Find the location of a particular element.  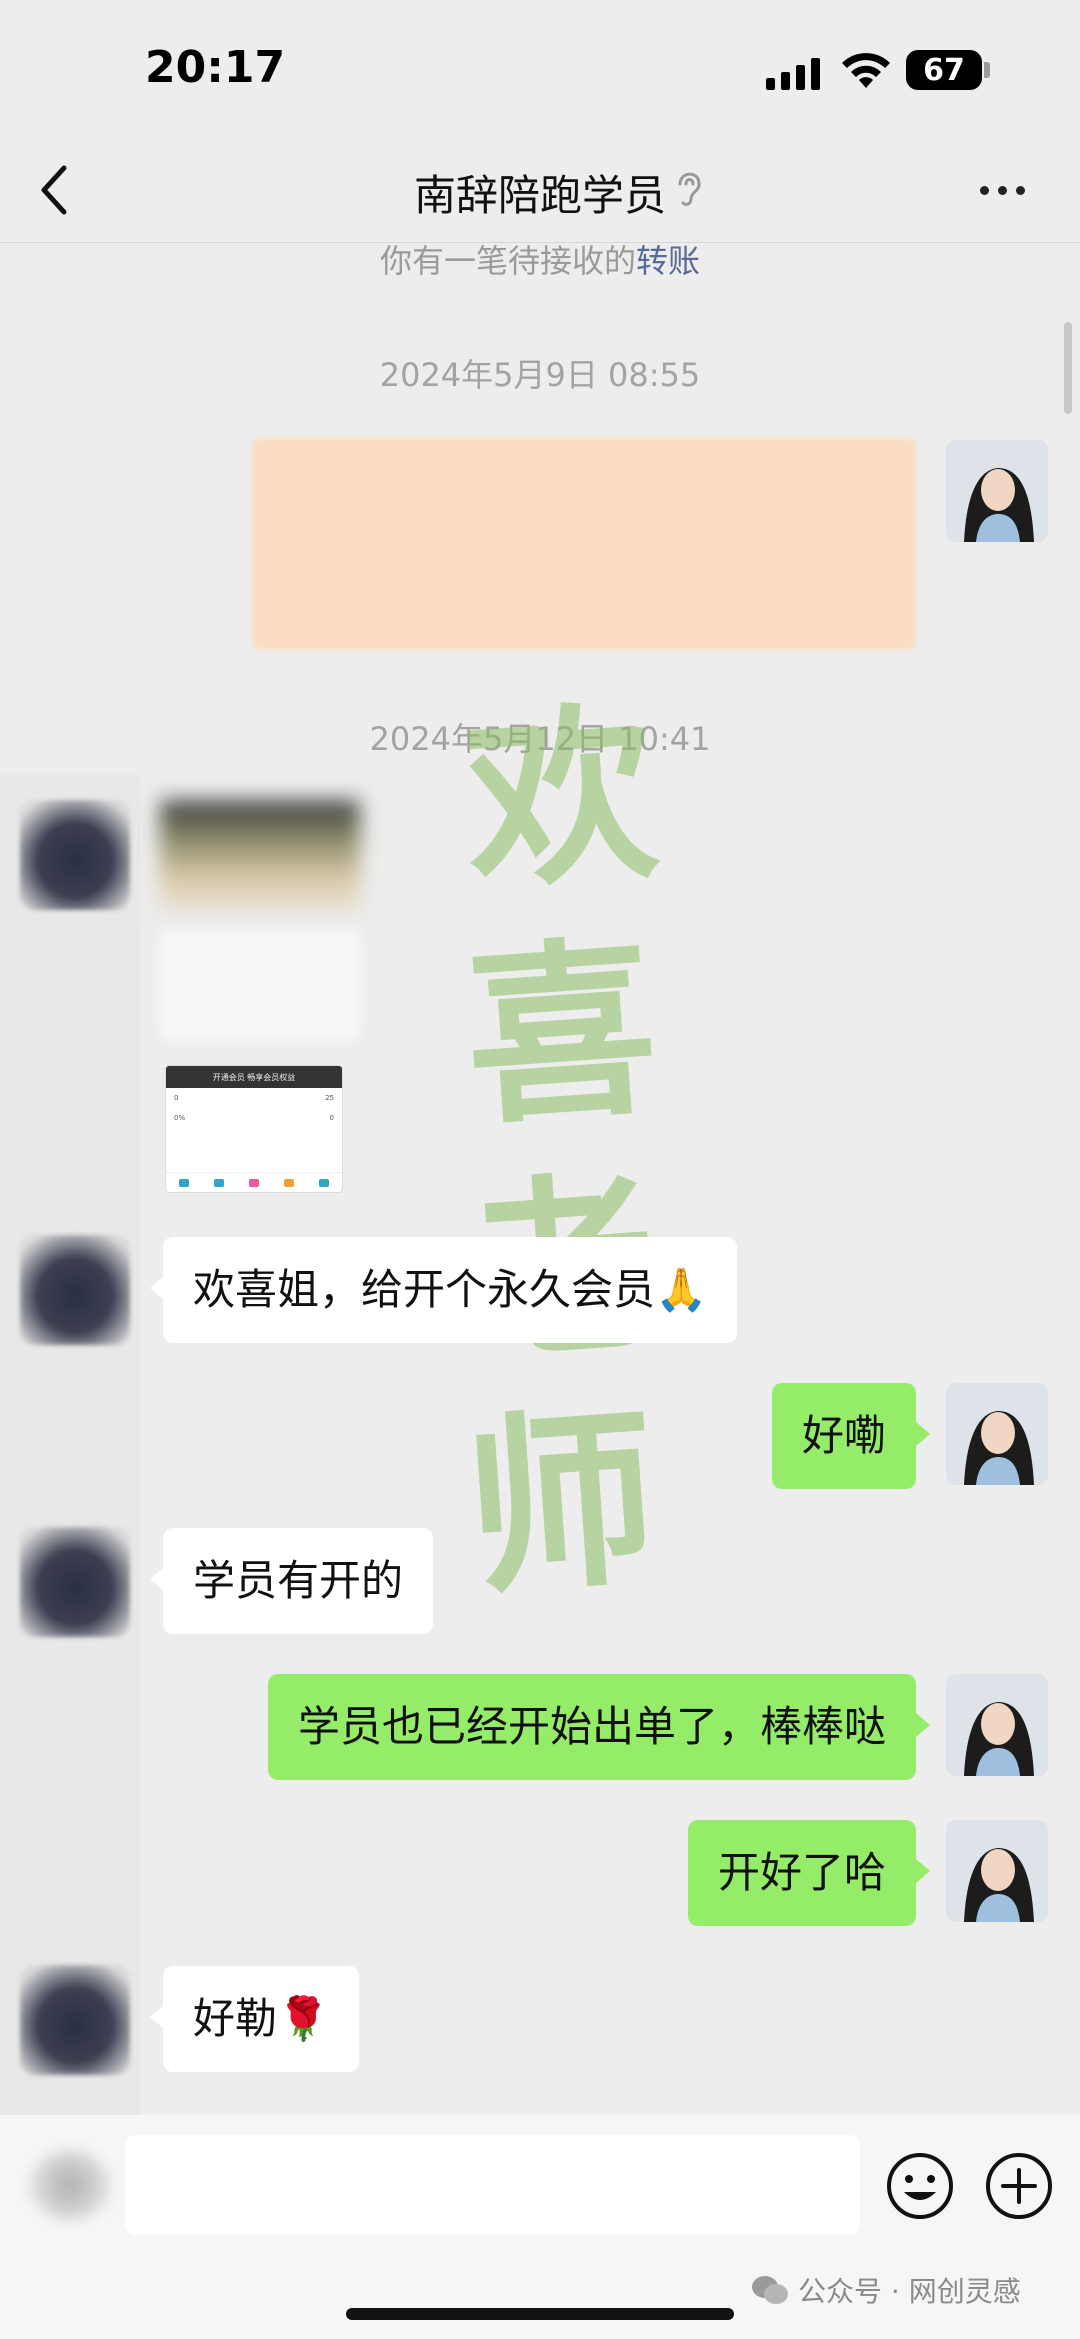

screenshot-image: 开通会员 畅享会员权益 0 25 0% 0 is located at coordinates (254, 1129).